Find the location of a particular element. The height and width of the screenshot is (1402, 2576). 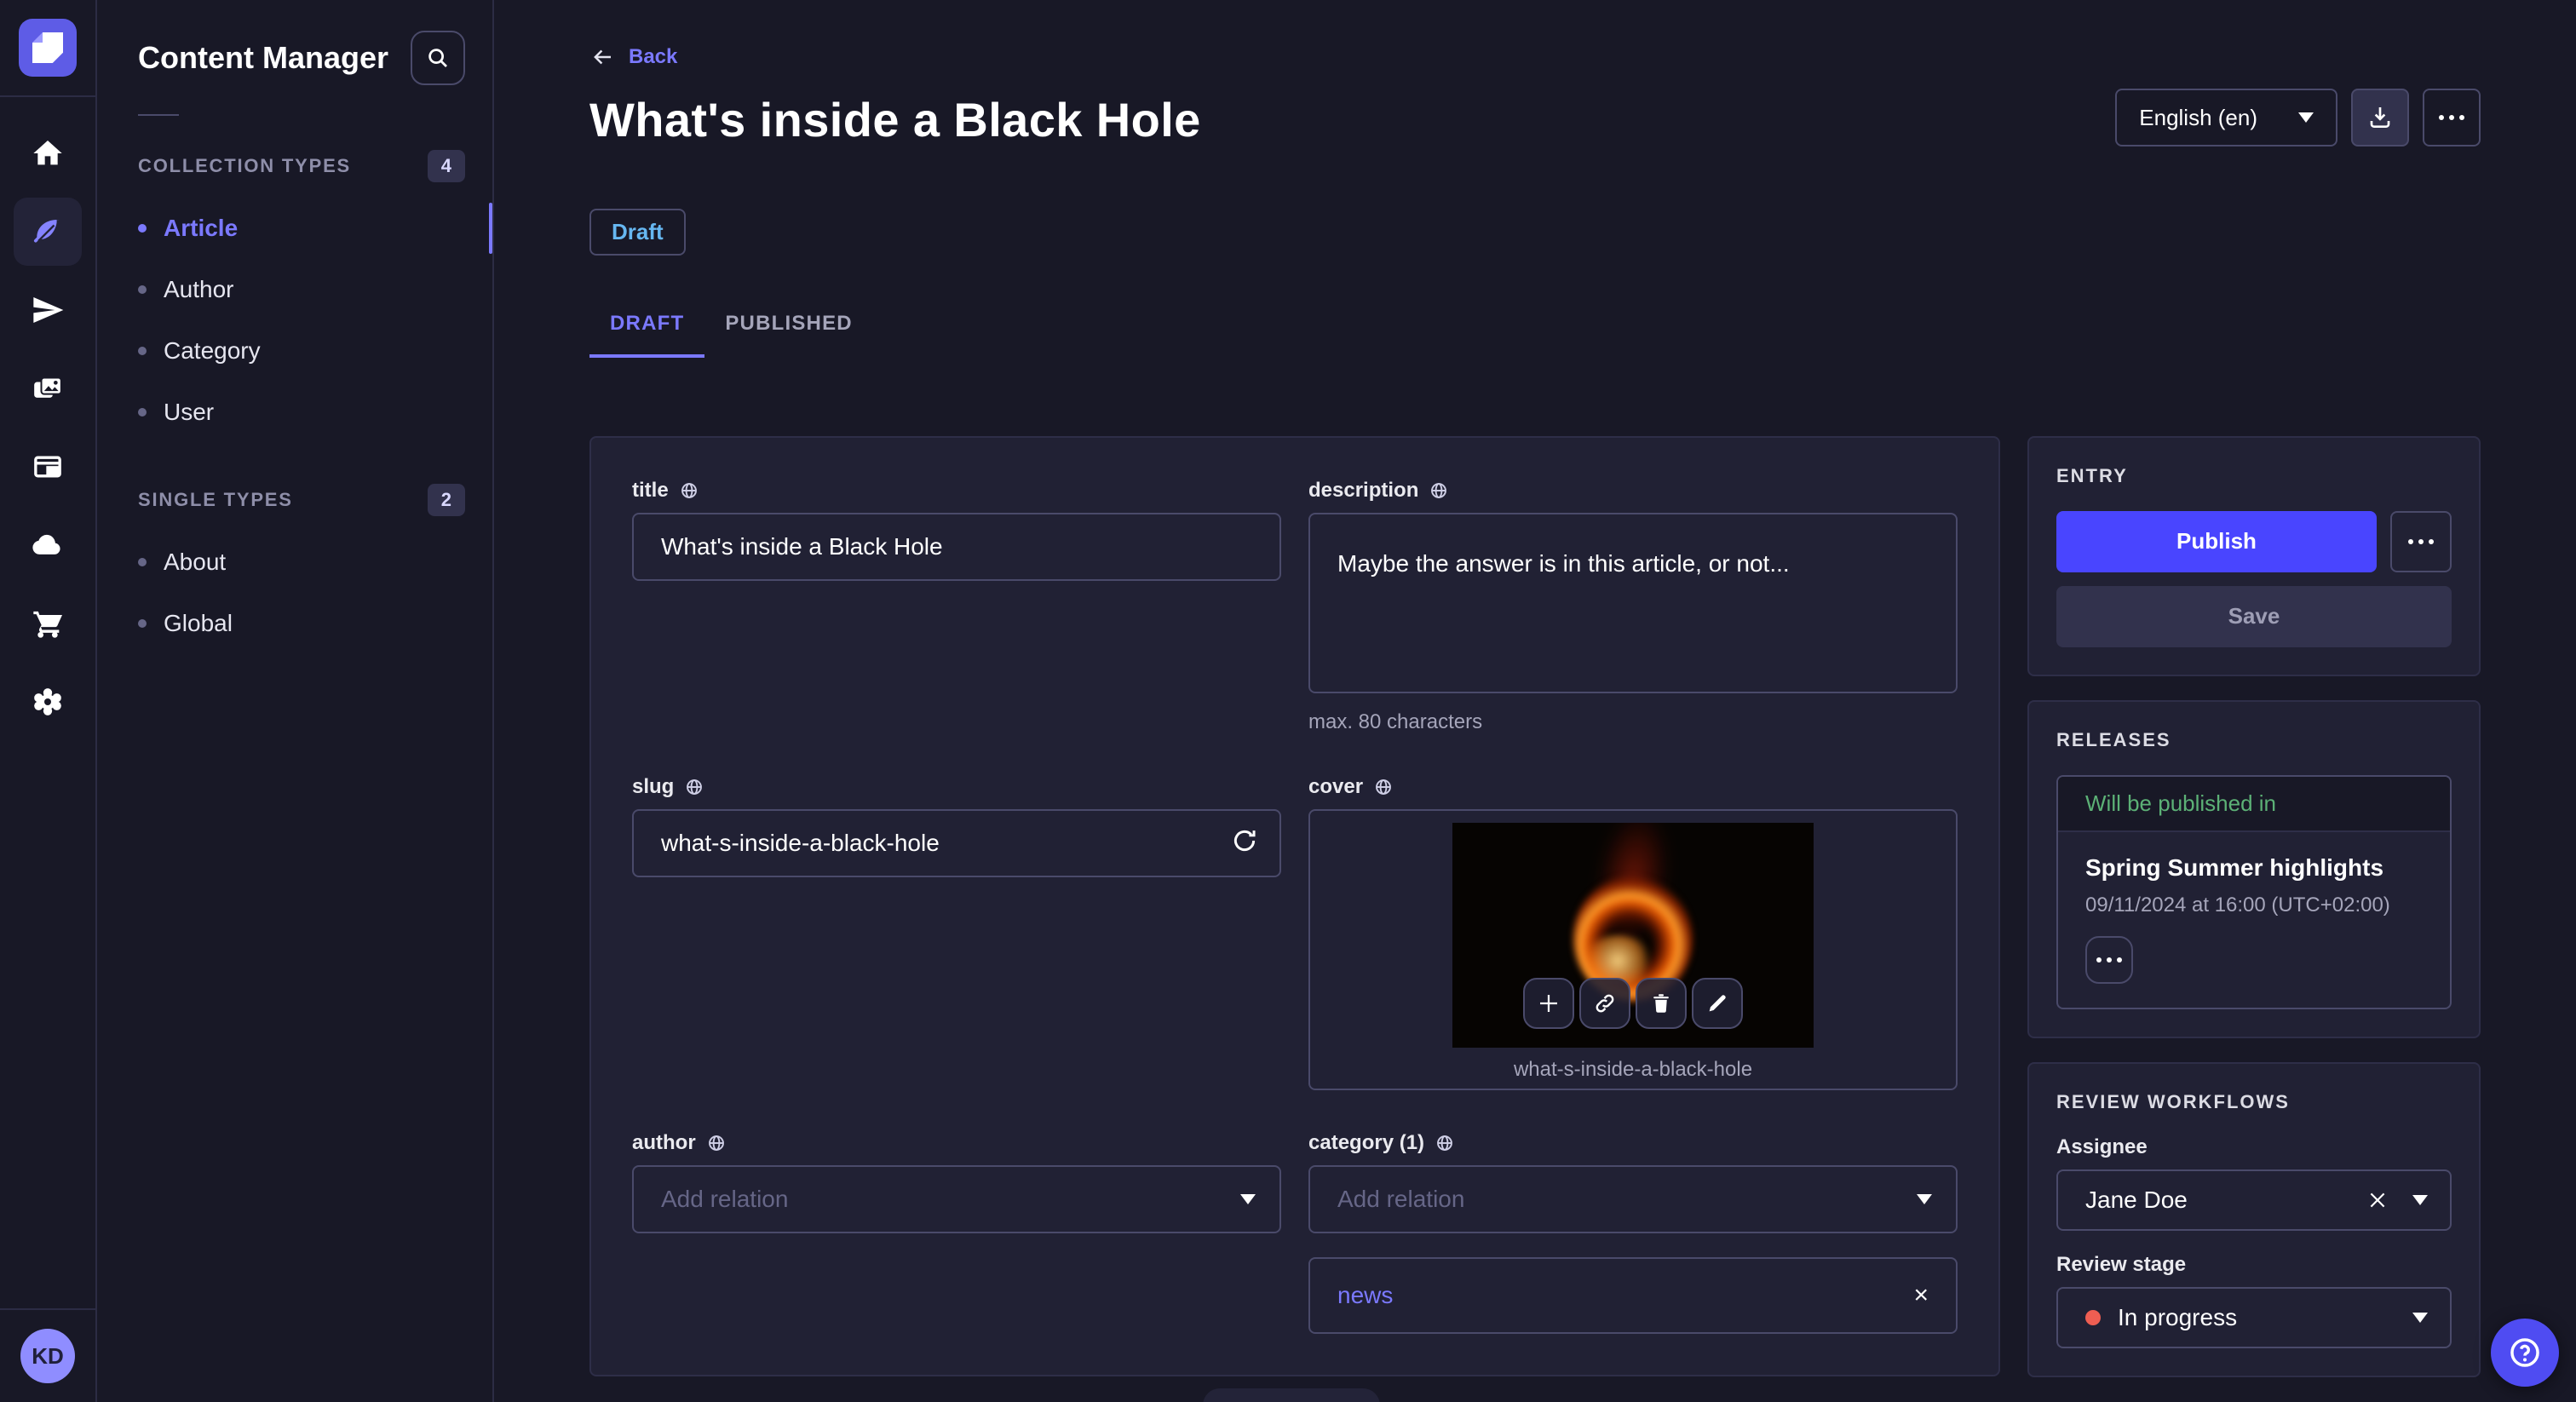

entry-panel: ENTRY Publish Save is located at coordinates (2254, 555).